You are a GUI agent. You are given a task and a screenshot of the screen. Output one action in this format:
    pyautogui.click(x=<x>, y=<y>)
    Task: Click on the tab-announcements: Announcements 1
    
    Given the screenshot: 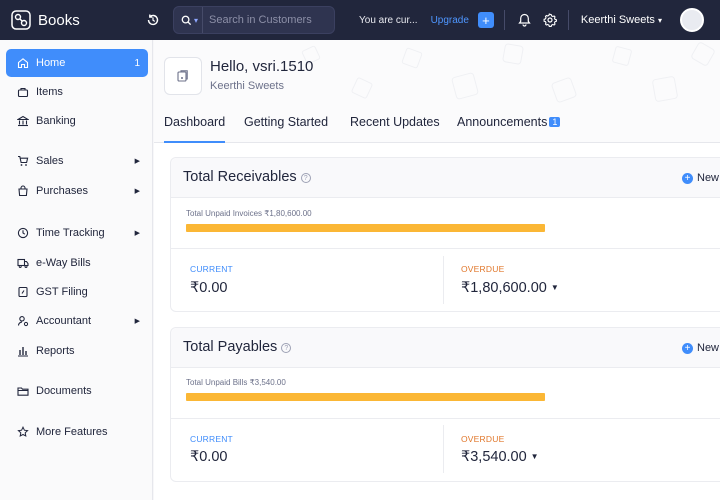 What is the action you would take?
    pyautogui.click(x=509, y=129)
    